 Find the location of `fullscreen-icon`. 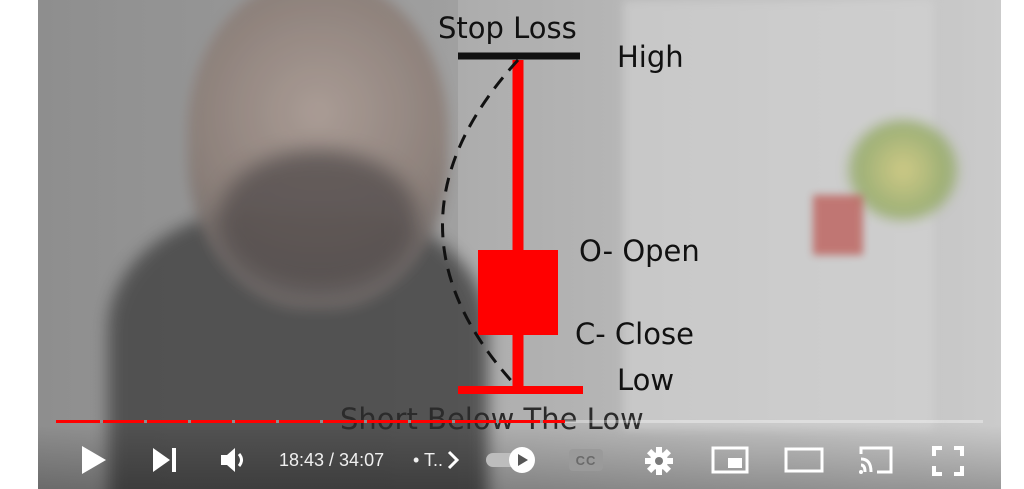

fullscreen-icon is located at coordinates (948, 461).